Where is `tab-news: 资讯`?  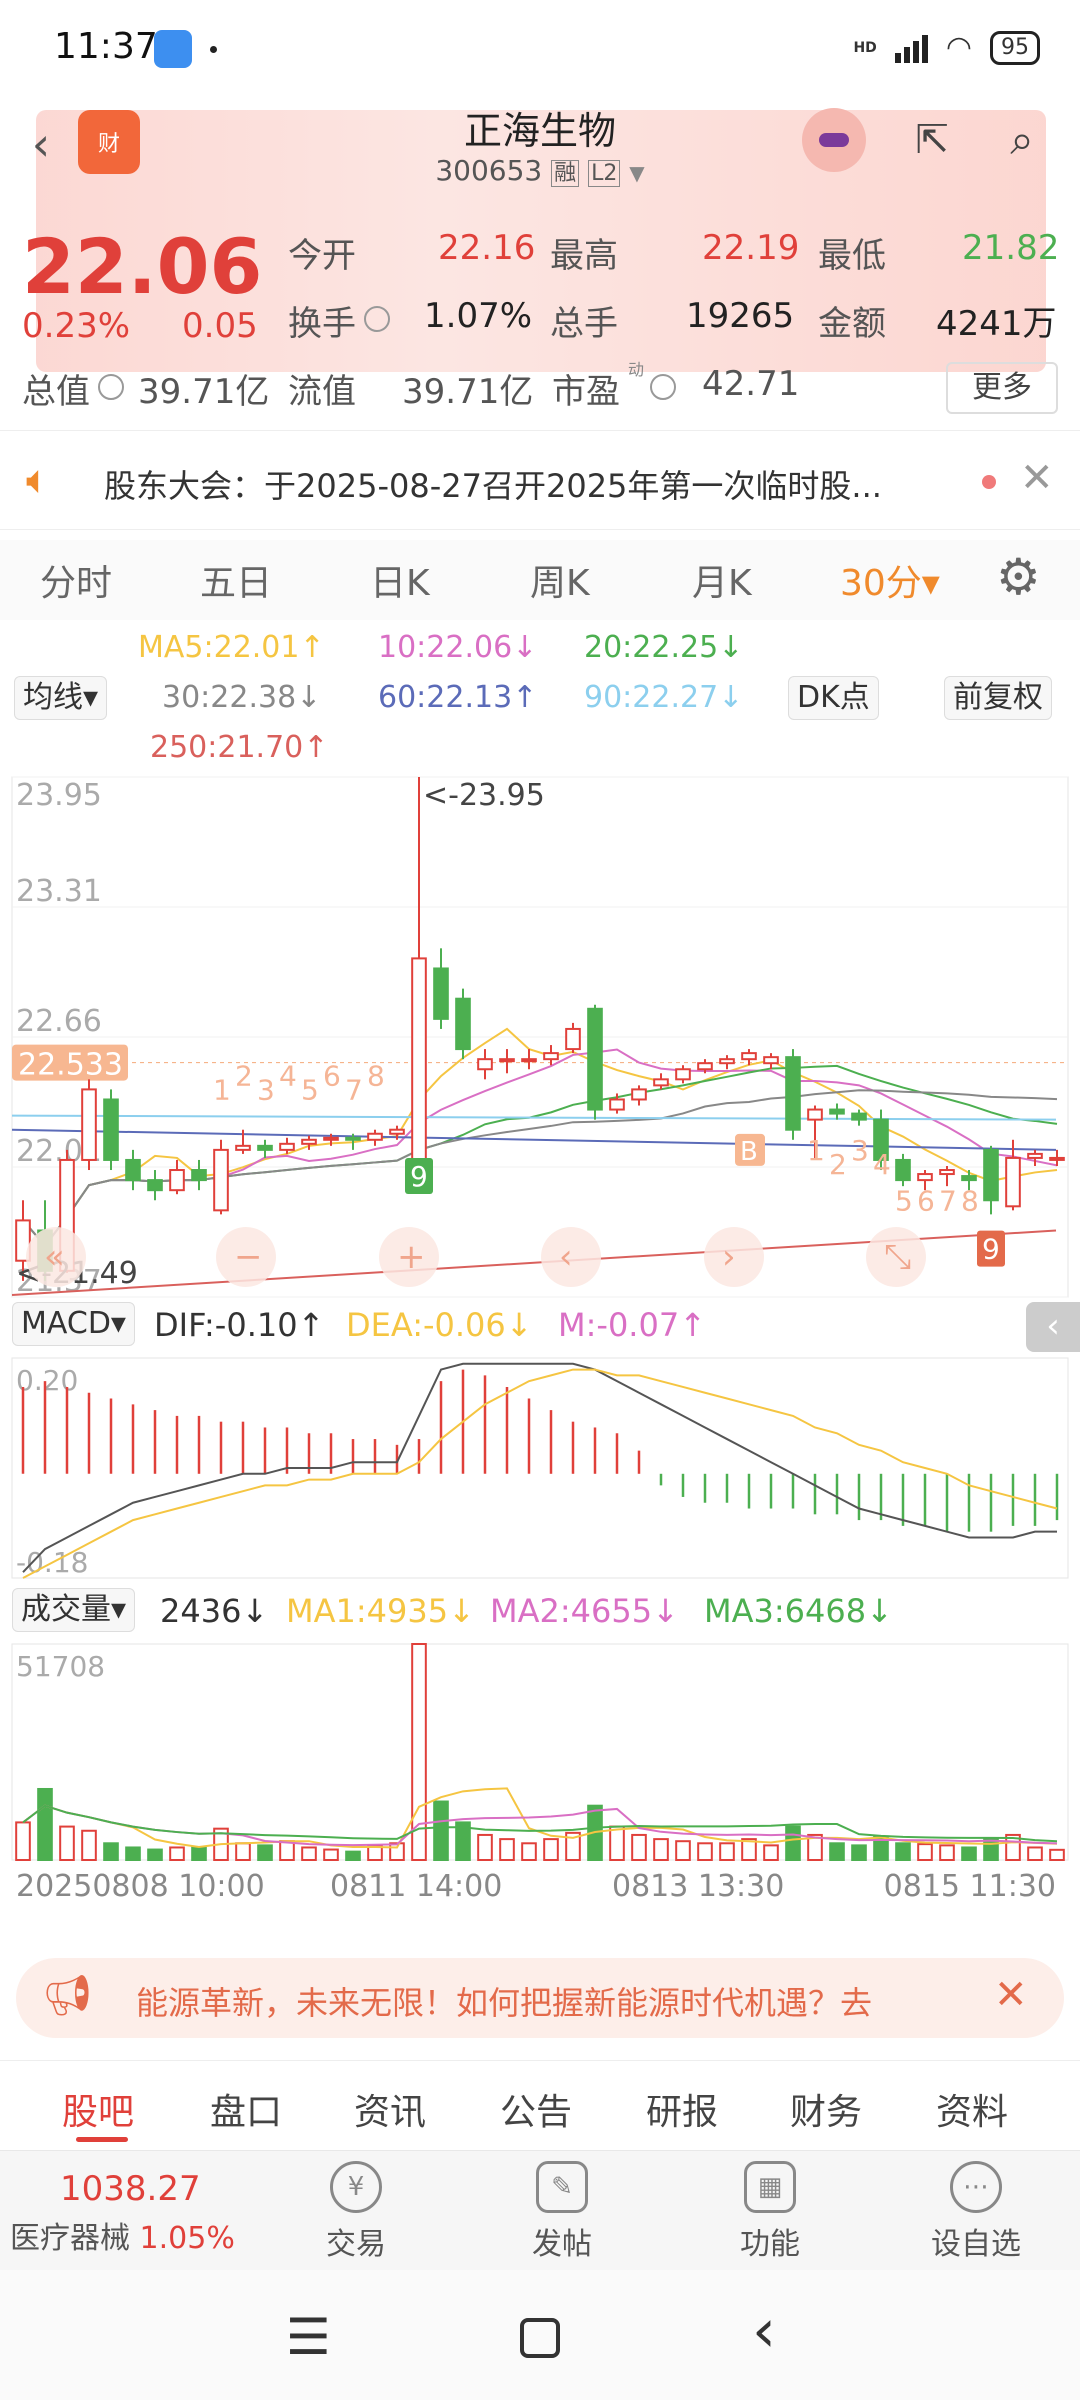 tab-news: 资讯 is located at coordinates (390, 2109).